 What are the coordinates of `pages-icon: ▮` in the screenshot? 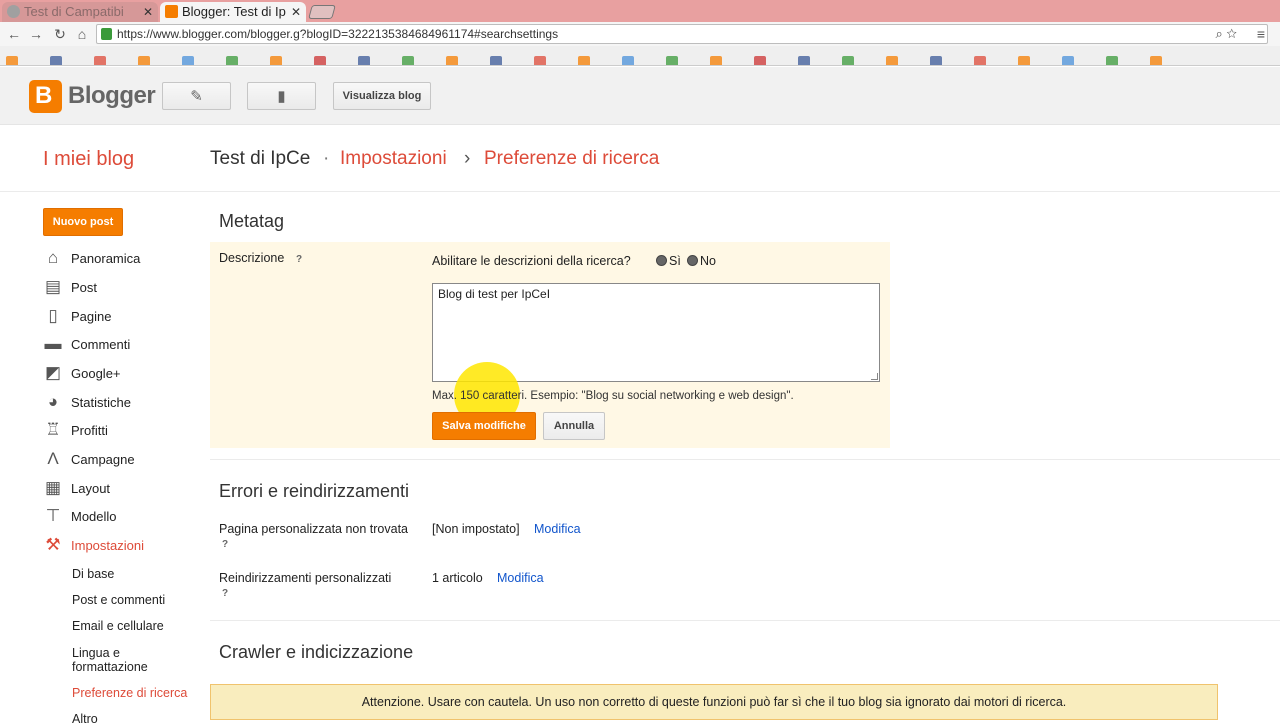 It's located at (281, 96).